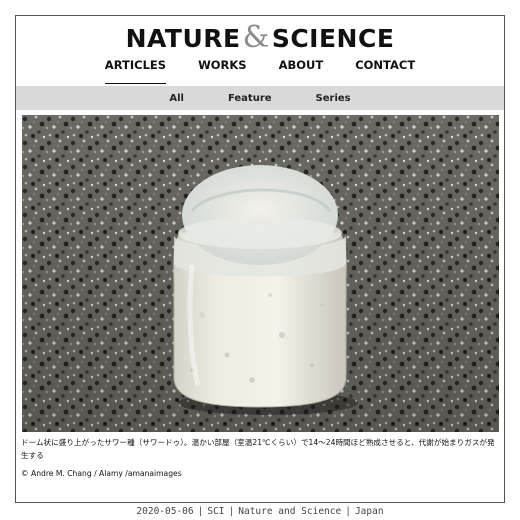 The width and height of the screenshot is (520, 520). I want to click on page-footer: 2020-05-06 | SCI | Nature and Science | Japan, so click(260, 511).